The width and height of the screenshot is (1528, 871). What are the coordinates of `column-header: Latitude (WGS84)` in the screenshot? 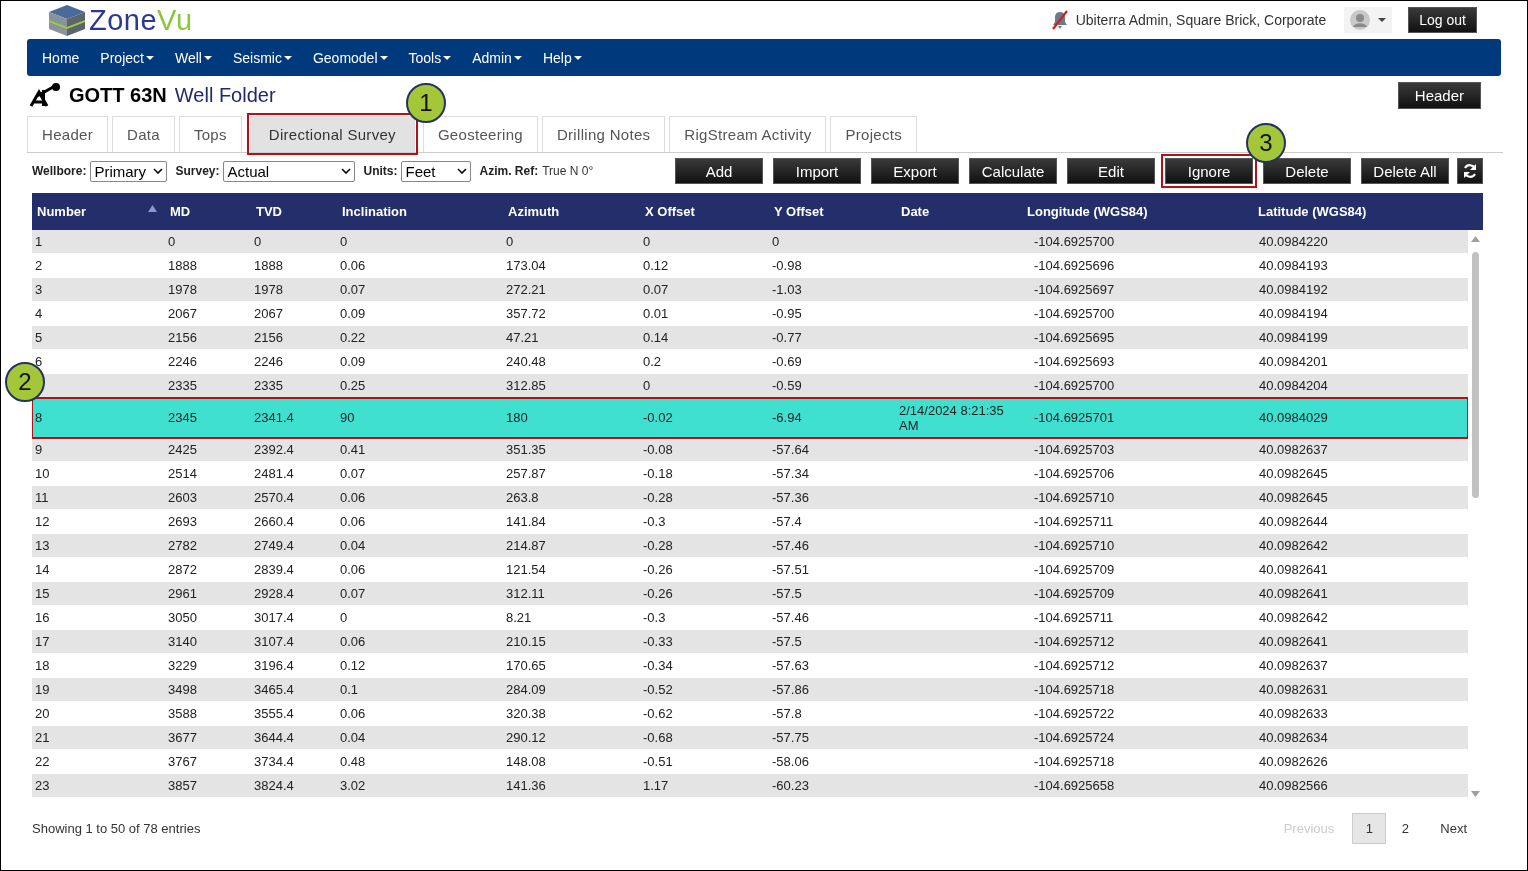 It's located at (1312, 211).